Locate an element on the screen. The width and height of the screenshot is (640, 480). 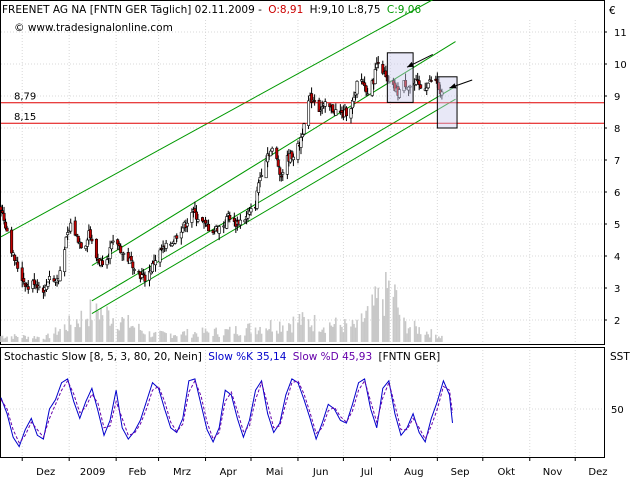
x-tick-label: Feb is located at coordinates (137, 472).